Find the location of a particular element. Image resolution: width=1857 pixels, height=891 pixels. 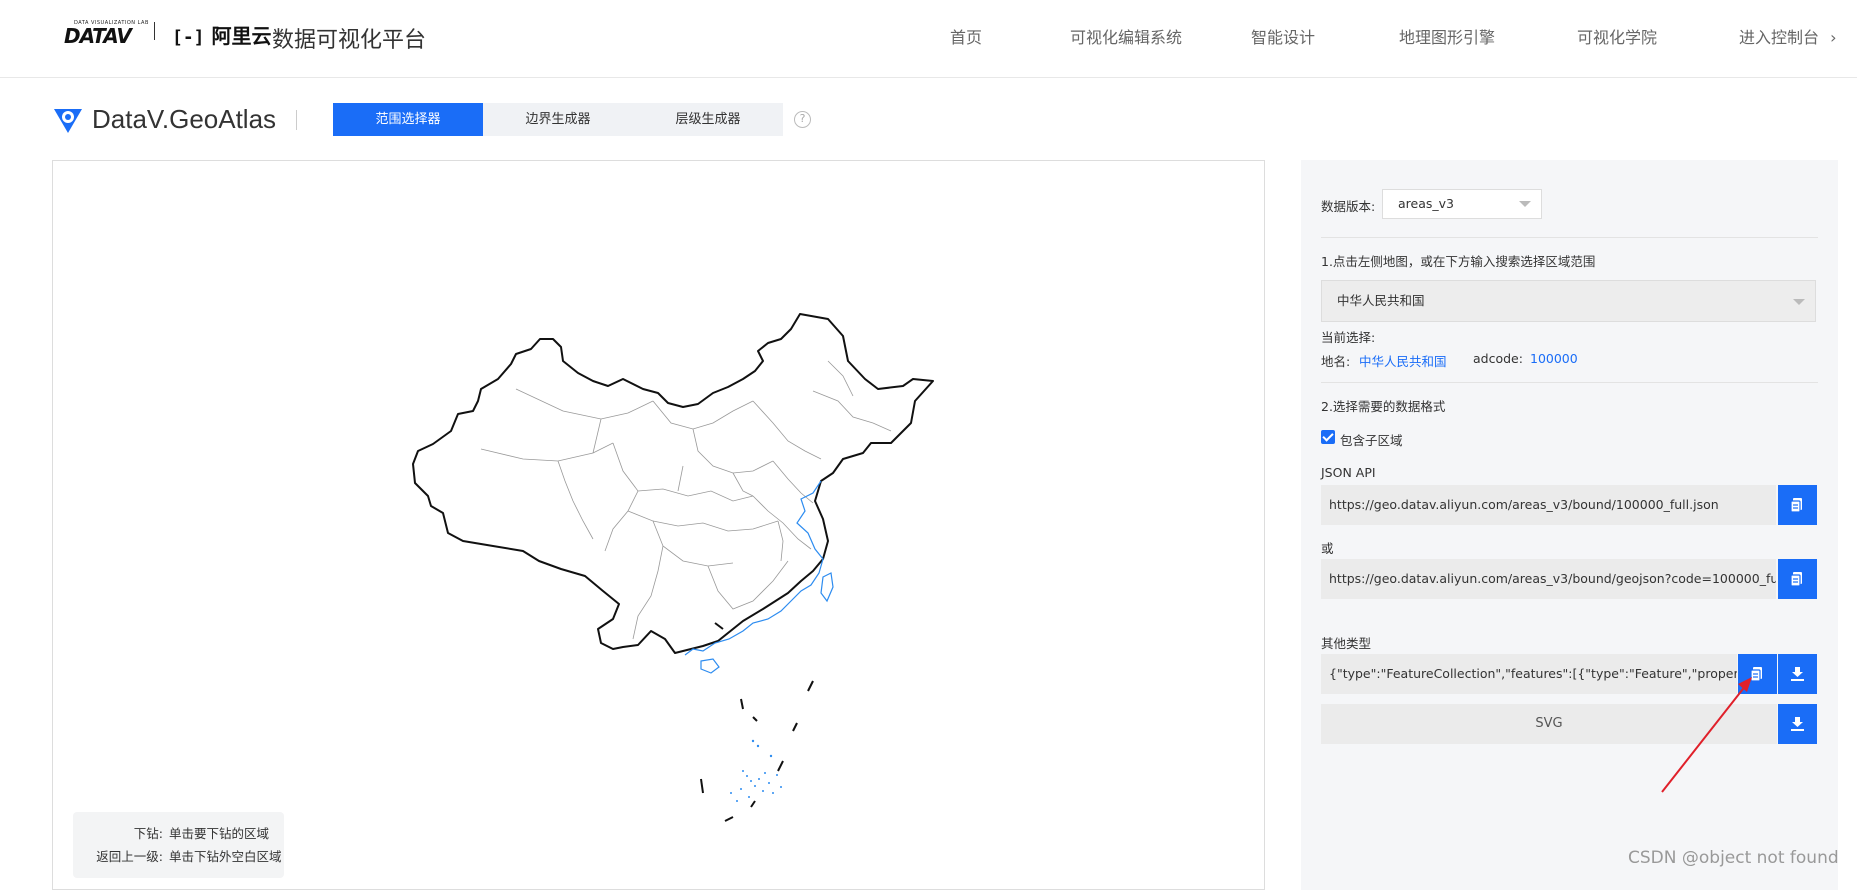

aliyun-logo-text: 阿里云 is located at coordinates (241, 36).